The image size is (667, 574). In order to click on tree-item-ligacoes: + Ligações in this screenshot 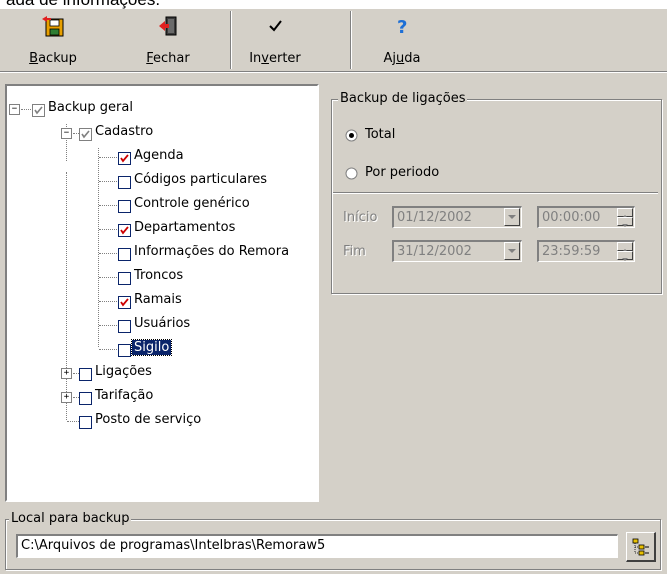, I will do `click(157, 373)`.